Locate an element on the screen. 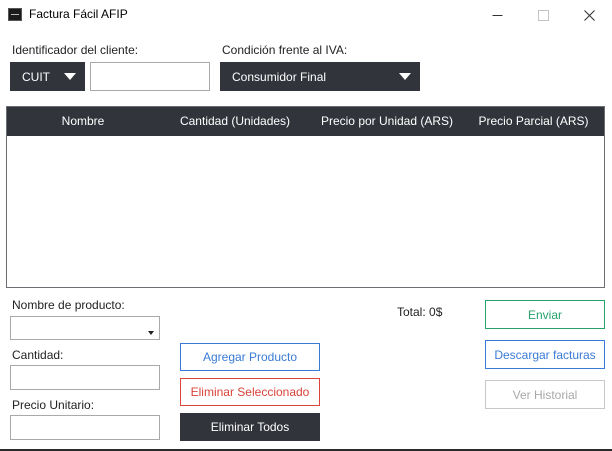  unit-price-label: Precio Unitario: is located at coordinates (53, 405).